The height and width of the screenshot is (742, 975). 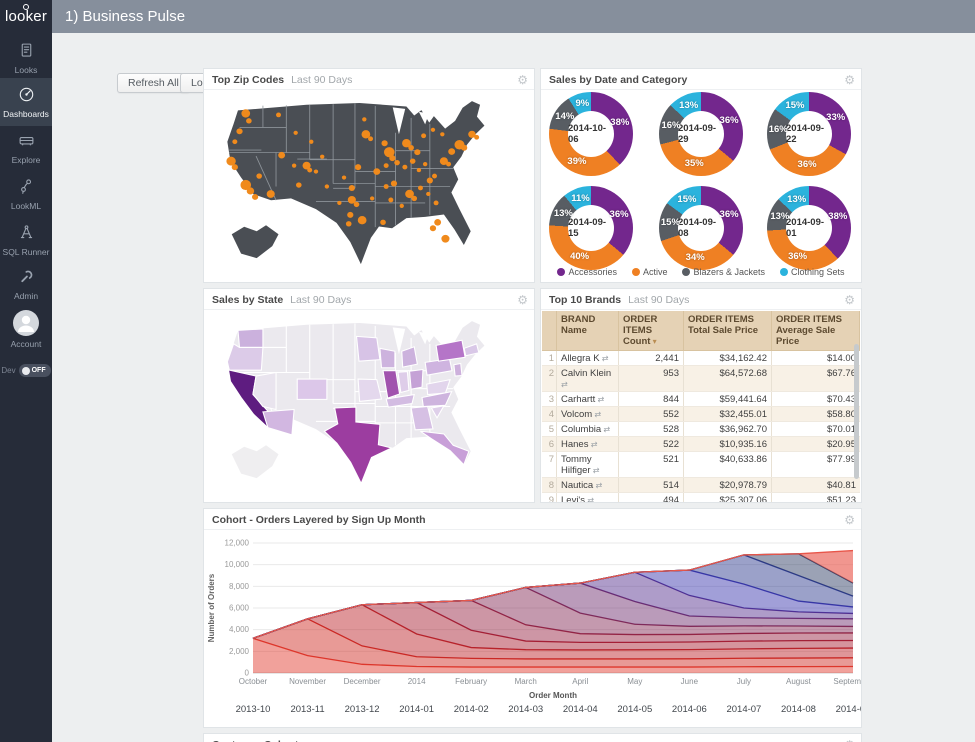 I want to click on panel-customer-cohort: Customer Cohort ⚙, so click(x=532, y=737).